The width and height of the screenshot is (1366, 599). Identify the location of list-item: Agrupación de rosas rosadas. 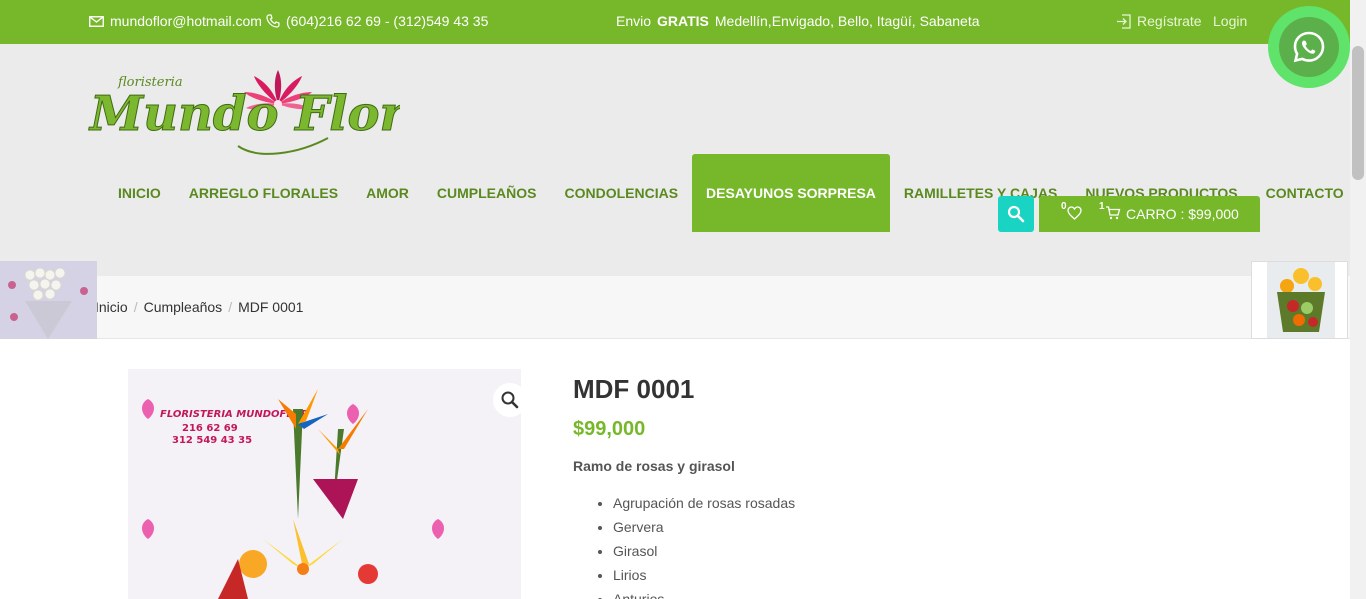
(943, 503).